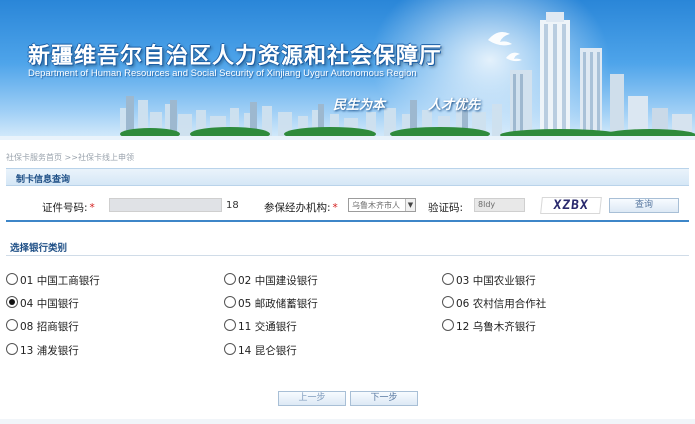  Describe the element at coordinates (499, 205) in the screenshot. I see `captcha-input: 8ldy` at that location.